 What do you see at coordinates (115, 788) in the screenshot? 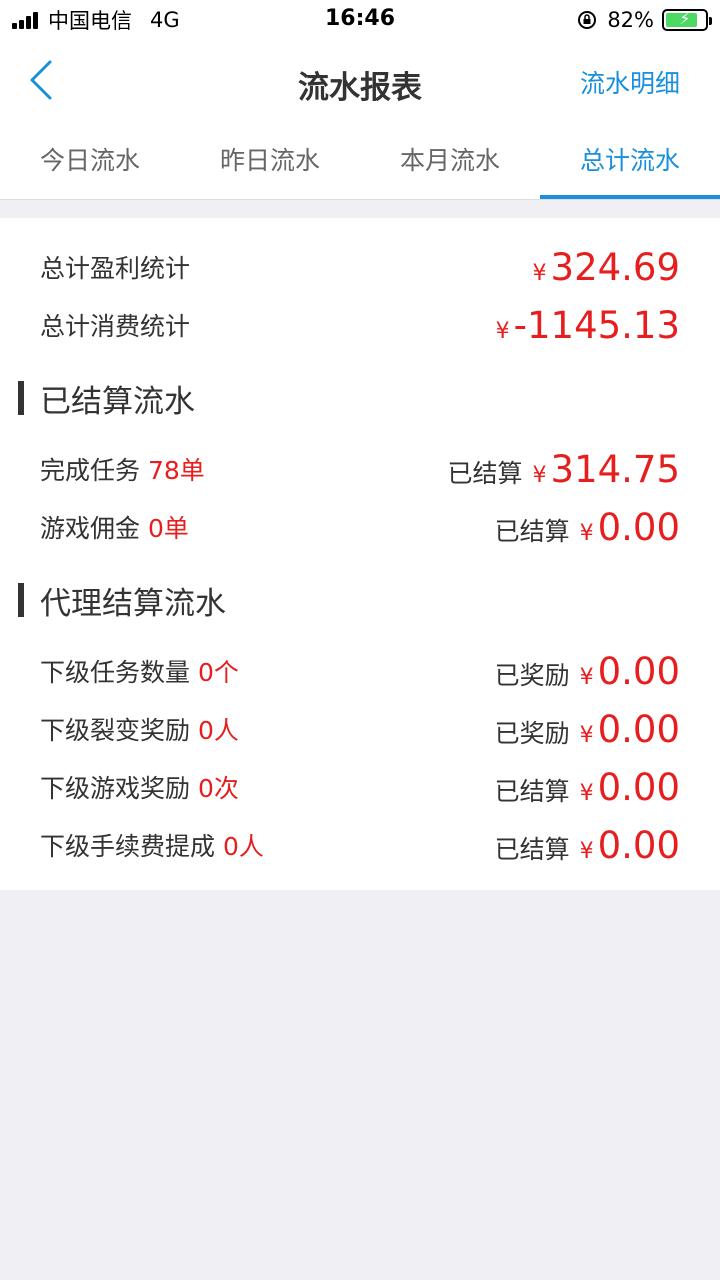
I see `row-label-text: 下级游戏奖励` at bounding box center [115, 788].